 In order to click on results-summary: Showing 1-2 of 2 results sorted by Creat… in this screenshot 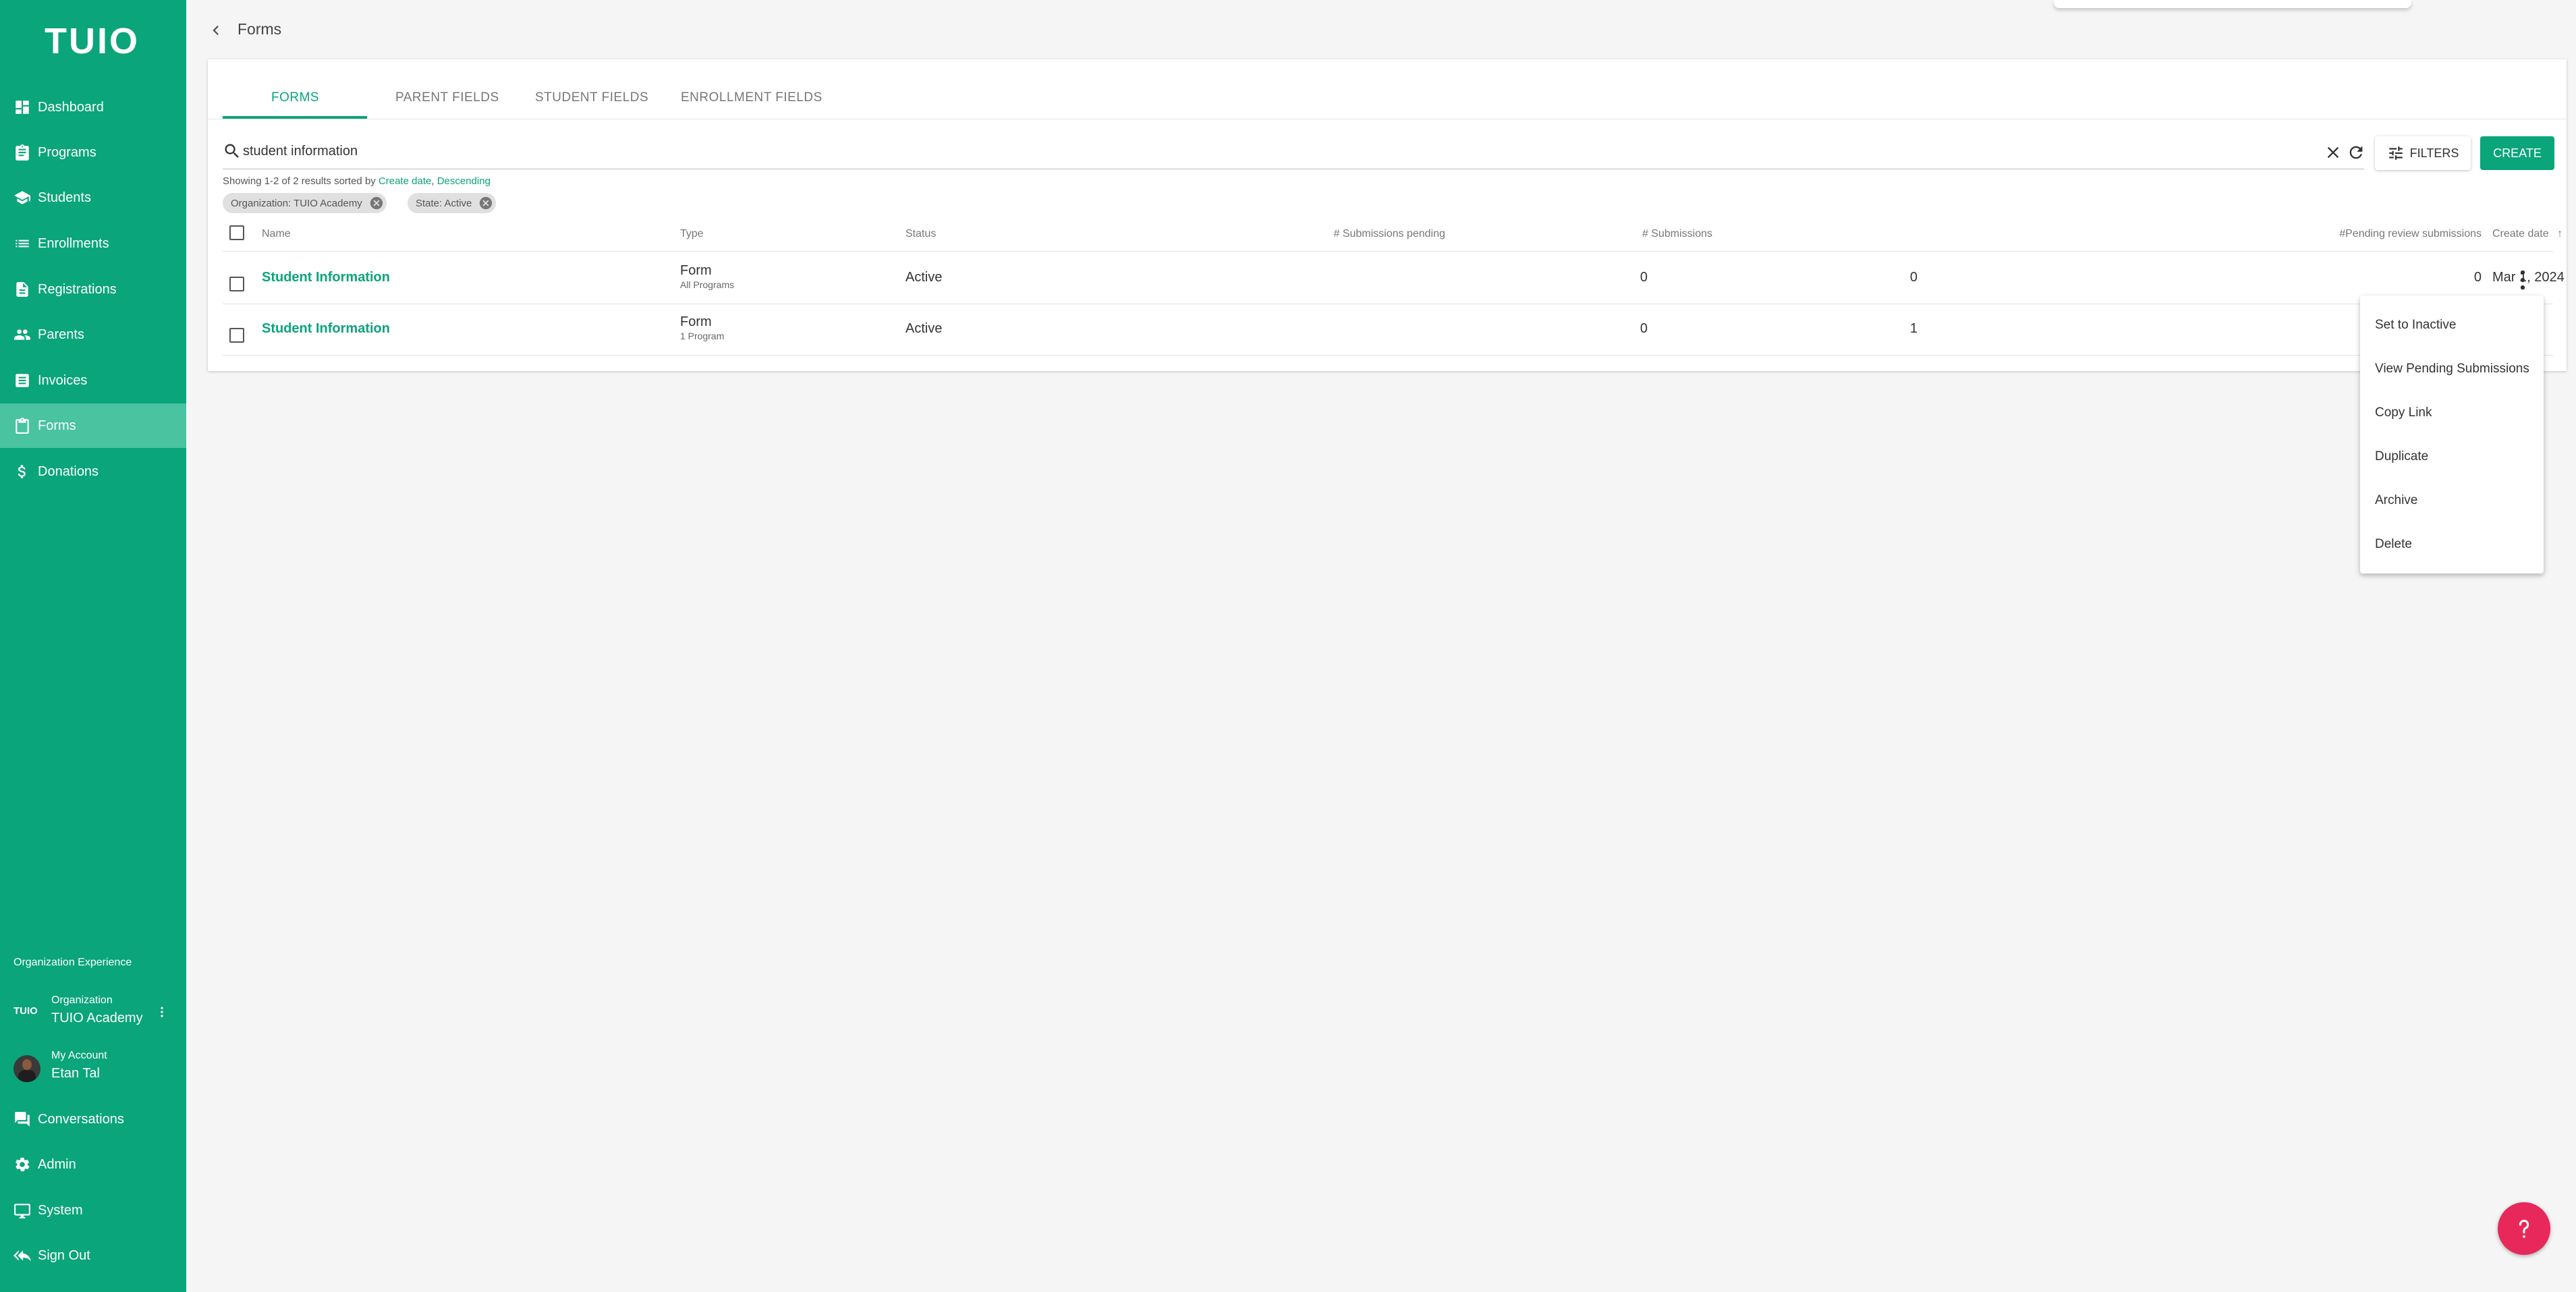, I will do `click(357, 181)`.